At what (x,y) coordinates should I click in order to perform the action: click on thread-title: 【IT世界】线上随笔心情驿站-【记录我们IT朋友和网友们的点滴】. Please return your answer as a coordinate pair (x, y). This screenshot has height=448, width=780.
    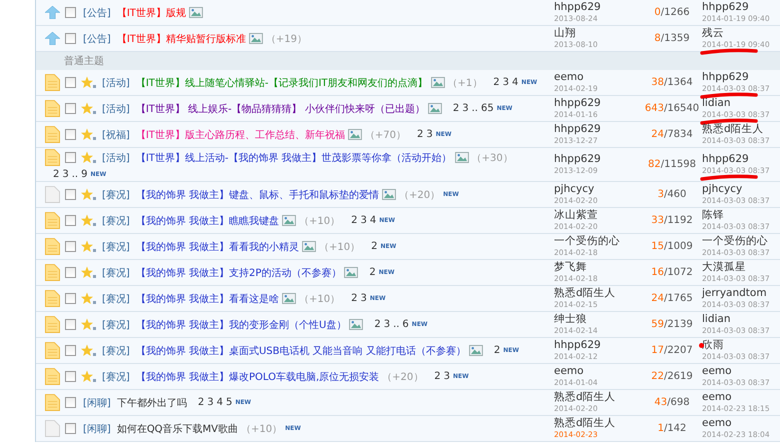
    Looking at the image, I should click on (282, 83).